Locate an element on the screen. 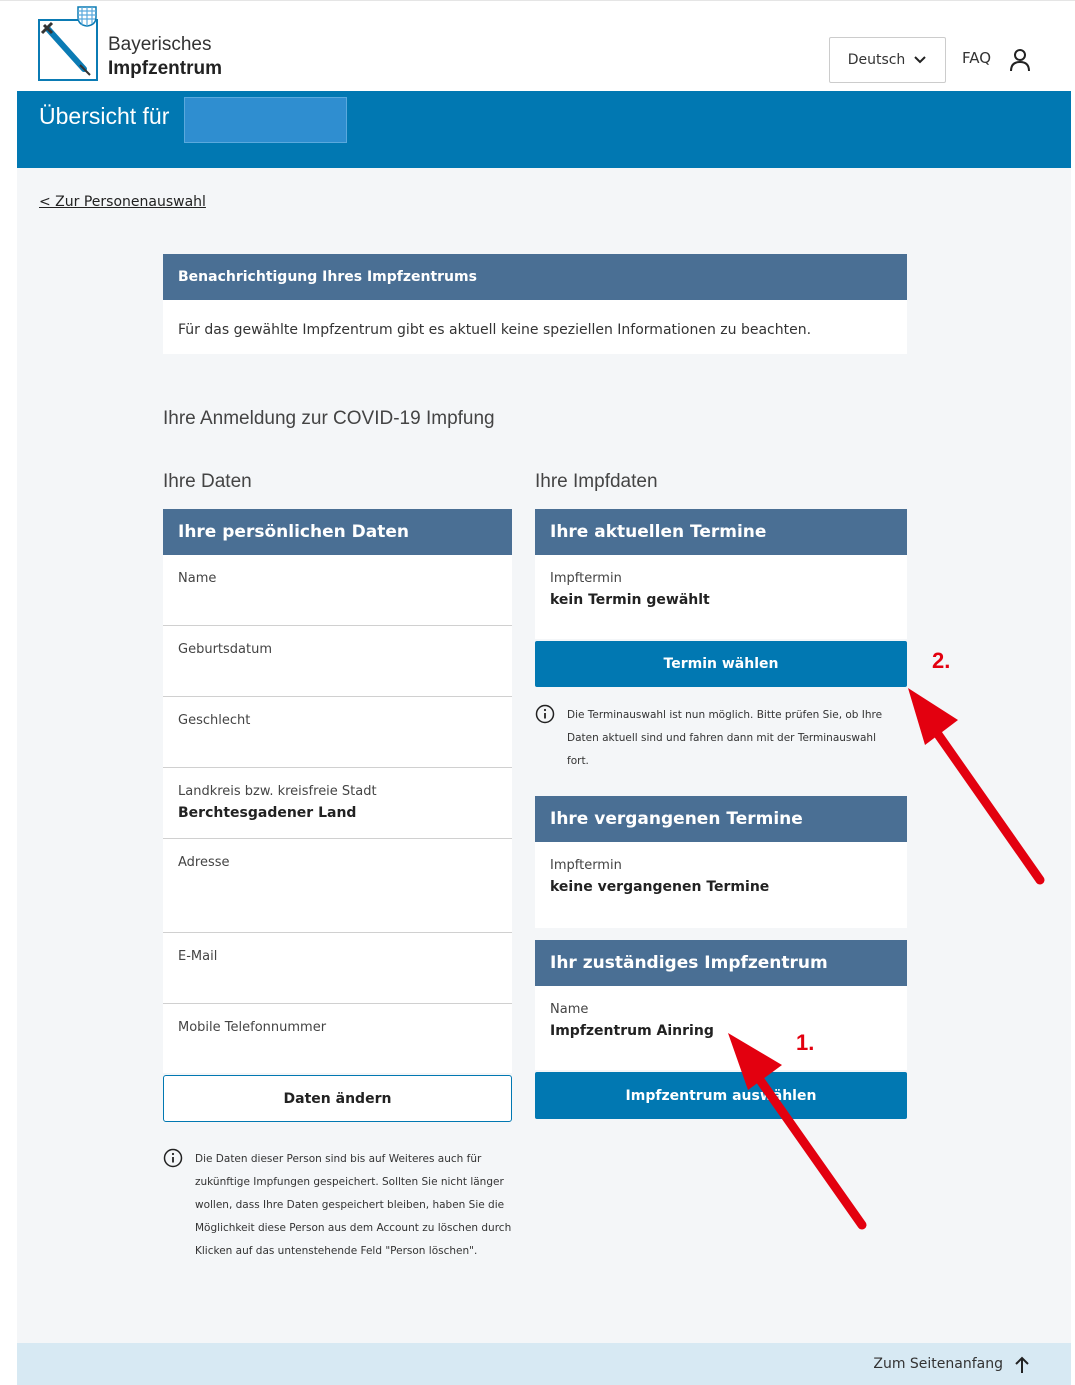  row-label: Geburtsdatum is located at coordinates (225, 649).